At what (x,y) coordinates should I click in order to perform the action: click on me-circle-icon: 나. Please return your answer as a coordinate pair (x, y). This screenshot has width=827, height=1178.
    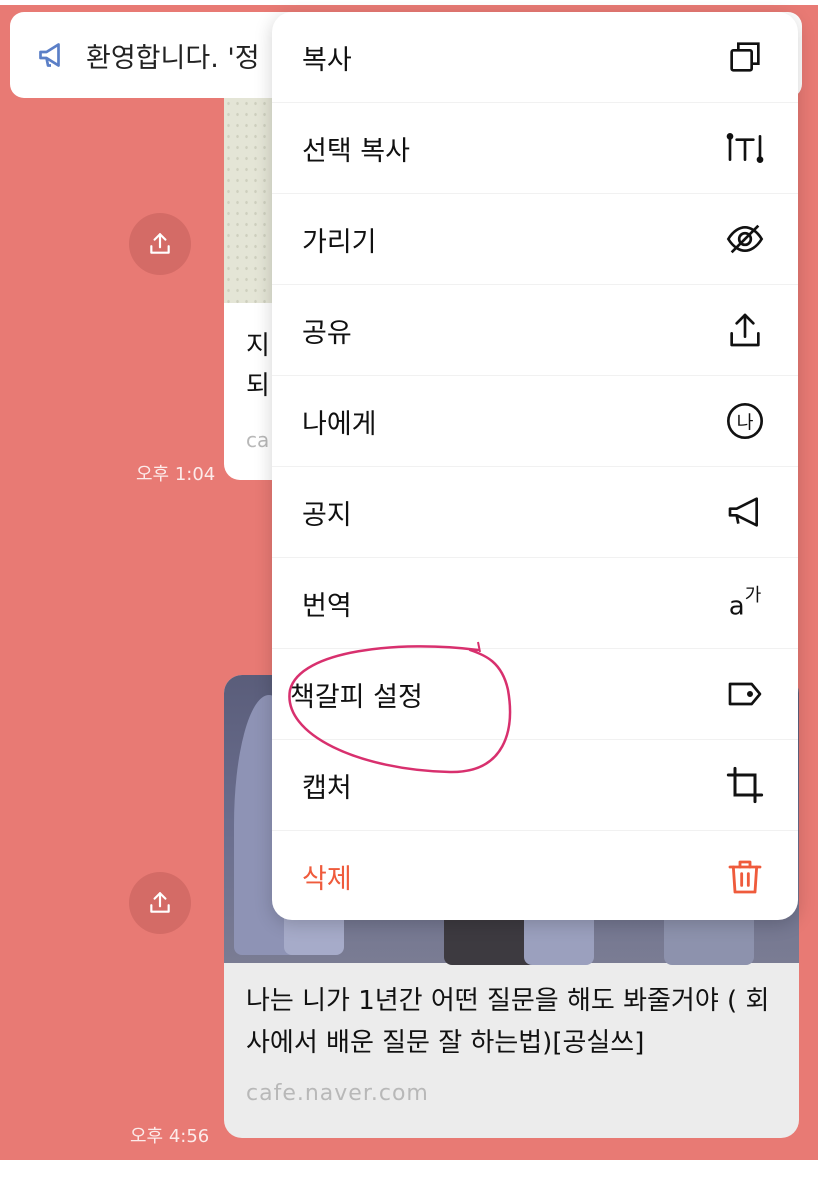
    Looking at the image, I should click on (745, 421).